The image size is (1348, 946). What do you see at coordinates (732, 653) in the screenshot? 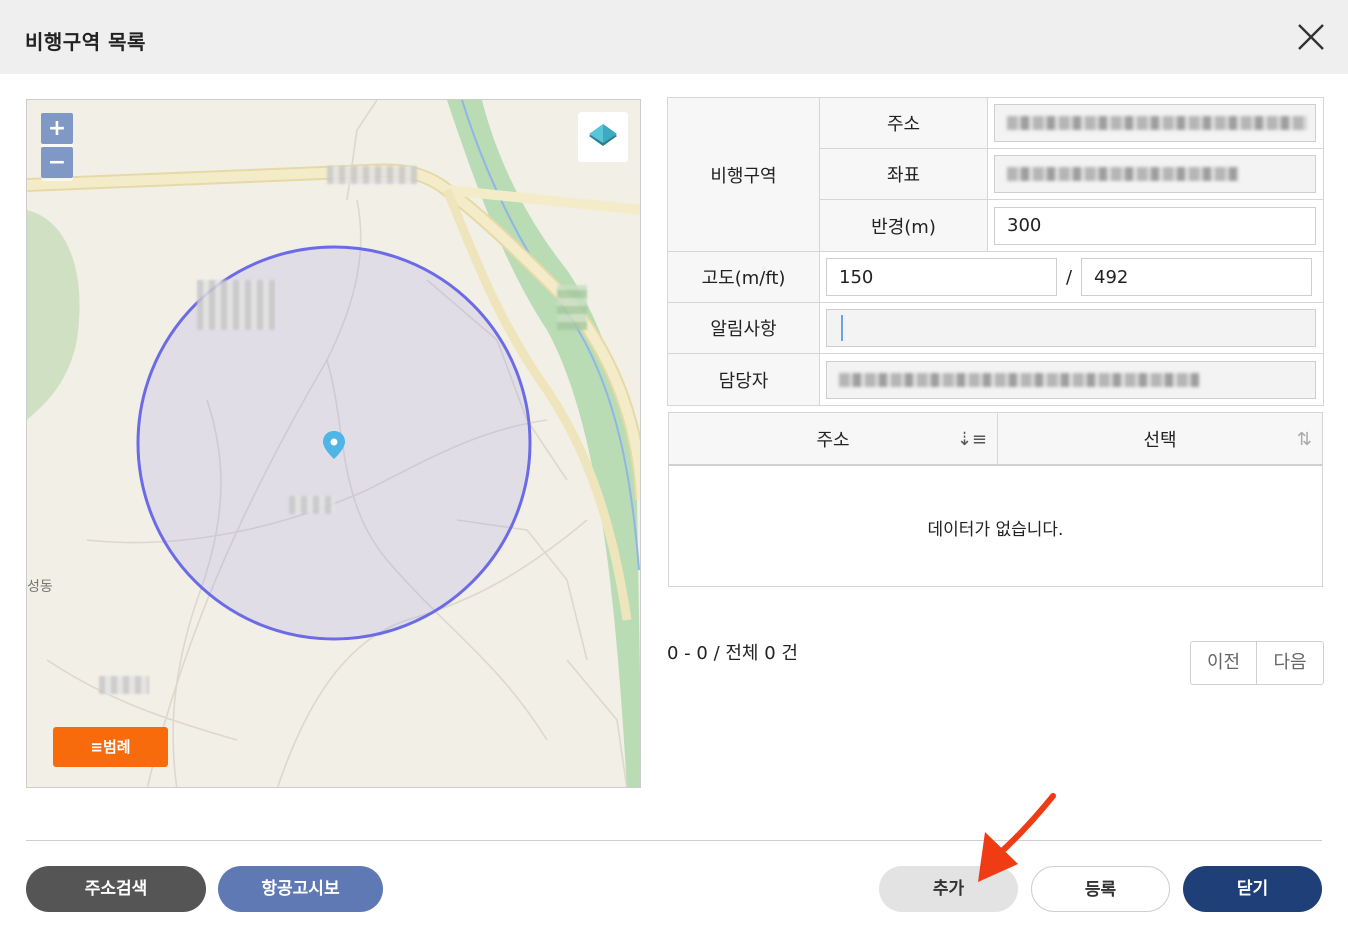
I see `pagination-summary: 0 - 0 / 전체 0 건` at bounding box center [732, 653].